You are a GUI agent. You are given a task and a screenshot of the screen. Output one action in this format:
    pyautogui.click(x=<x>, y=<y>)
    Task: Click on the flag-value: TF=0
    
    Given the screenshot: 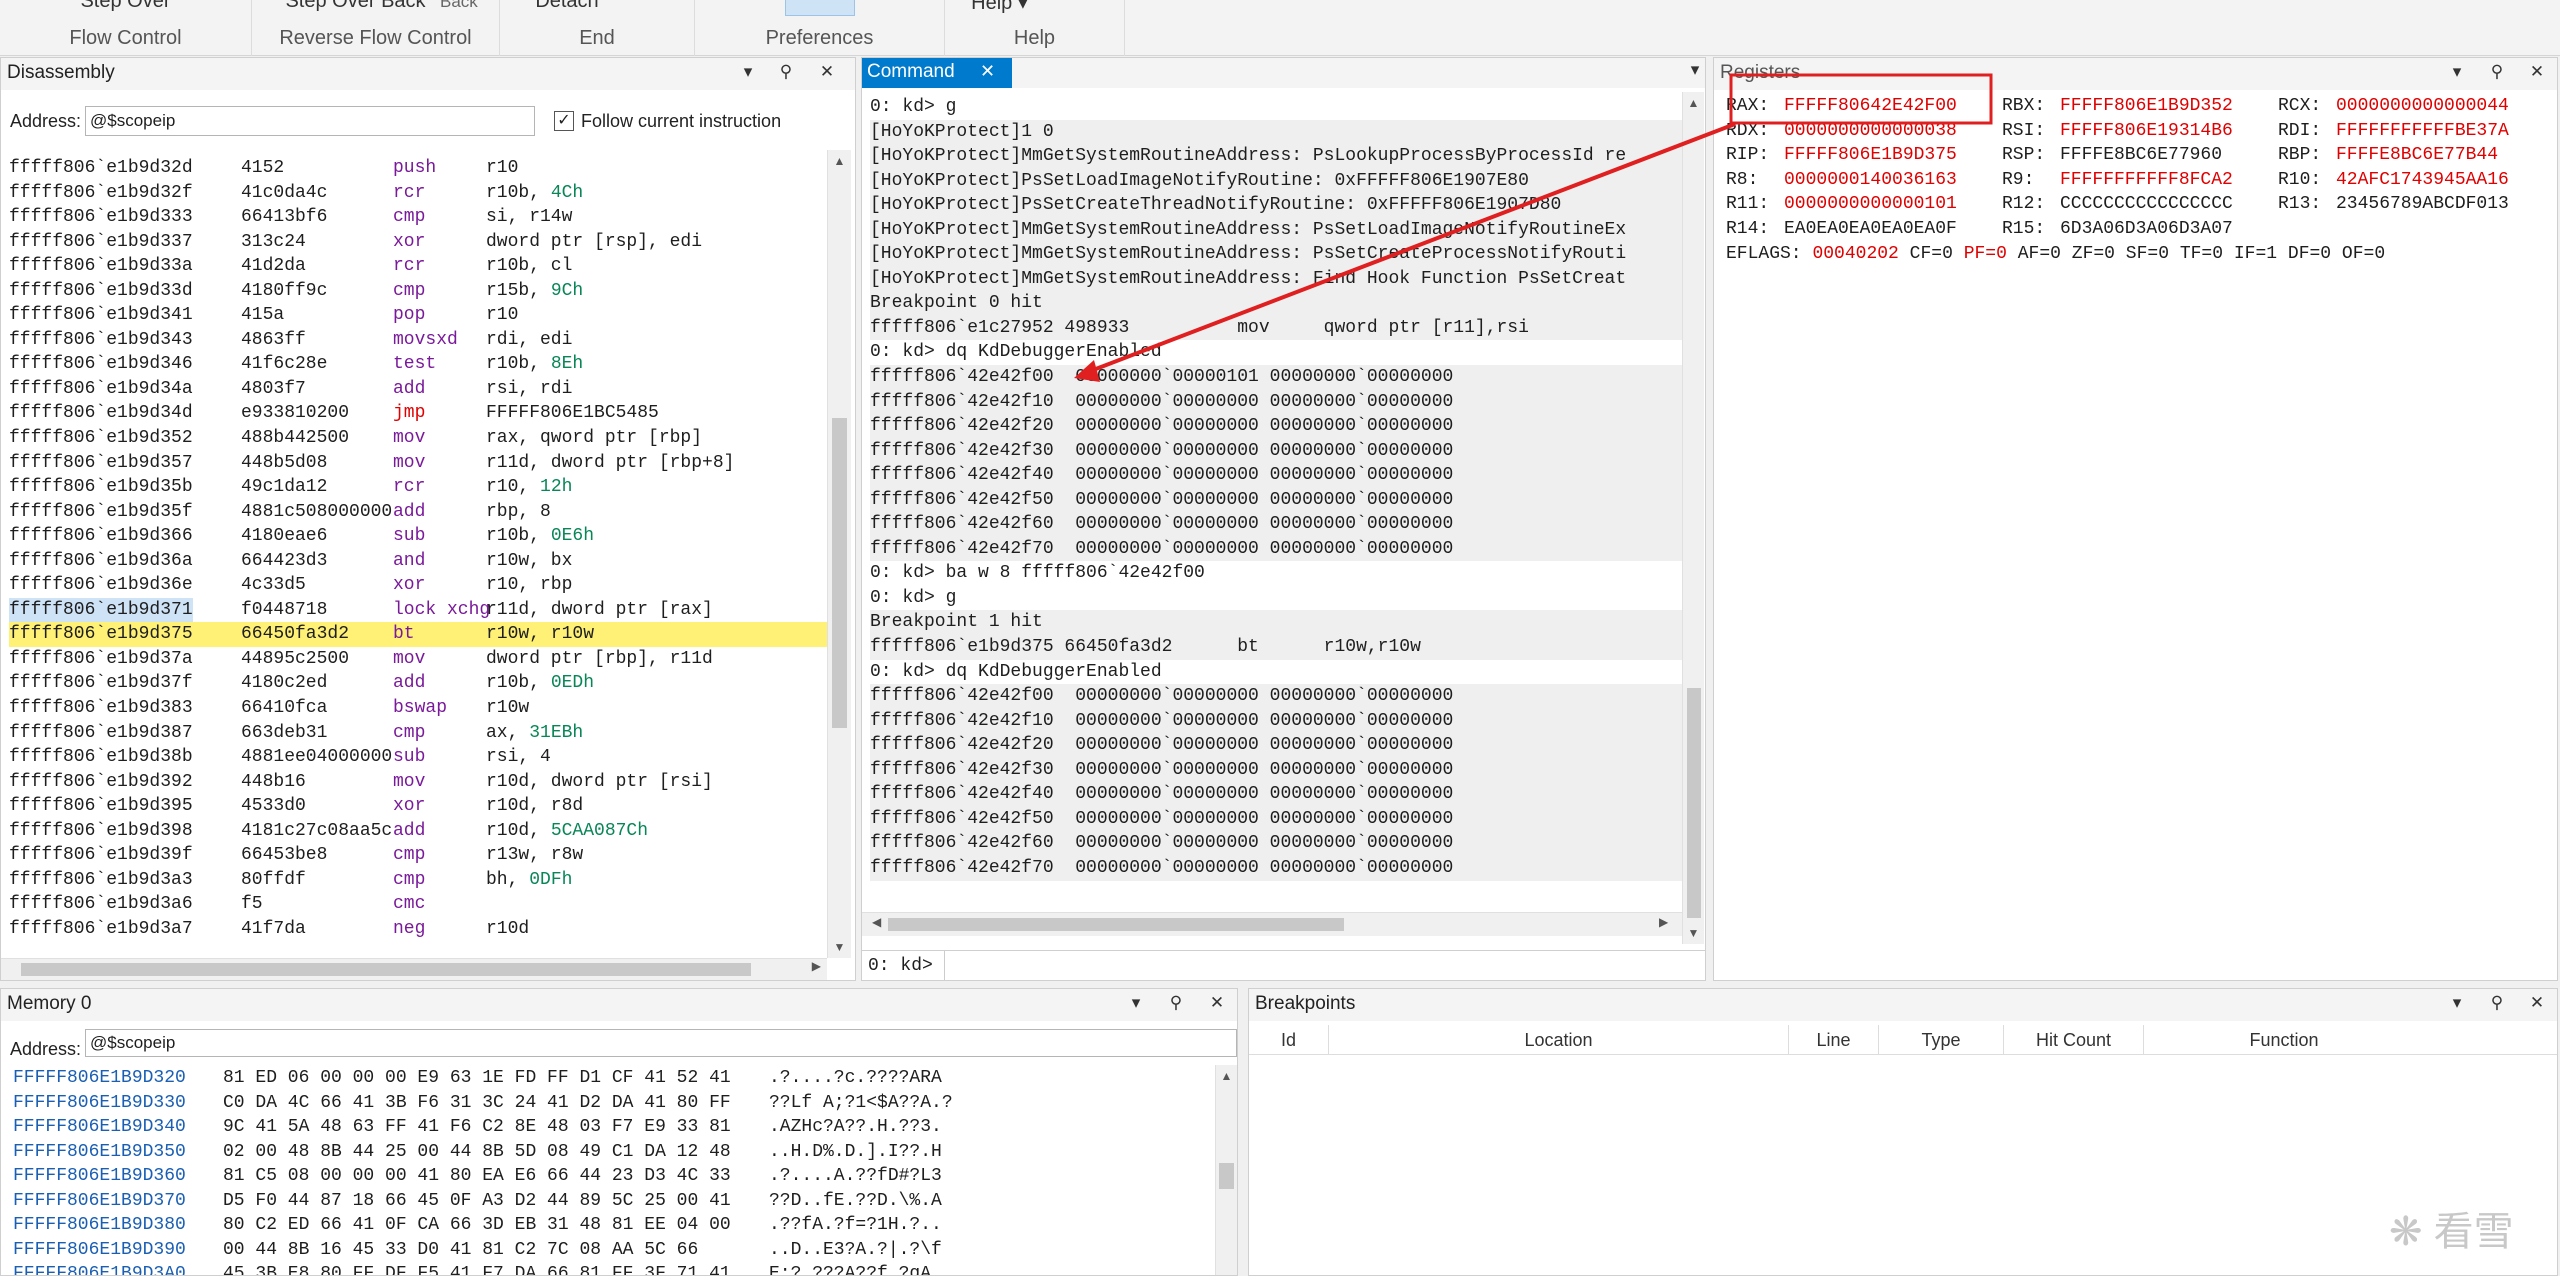 What is the action you would take?
    pyautogui.click(x=2201, y=254)
    